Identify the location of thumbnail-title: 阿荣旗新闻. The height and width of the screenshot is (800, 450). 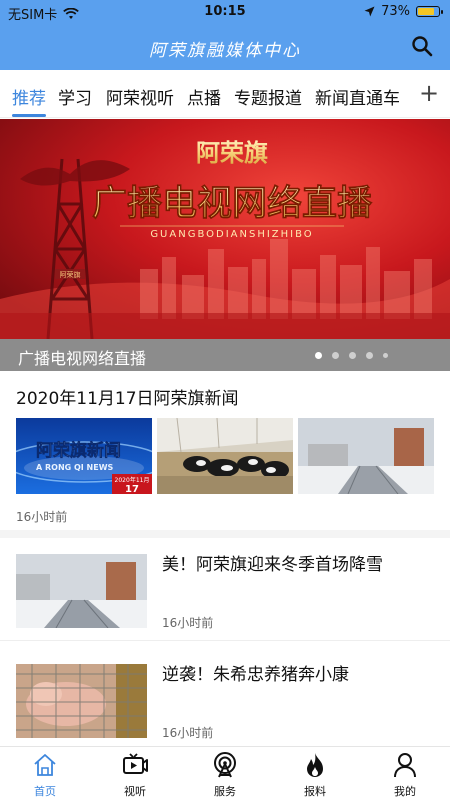
(78, 450).